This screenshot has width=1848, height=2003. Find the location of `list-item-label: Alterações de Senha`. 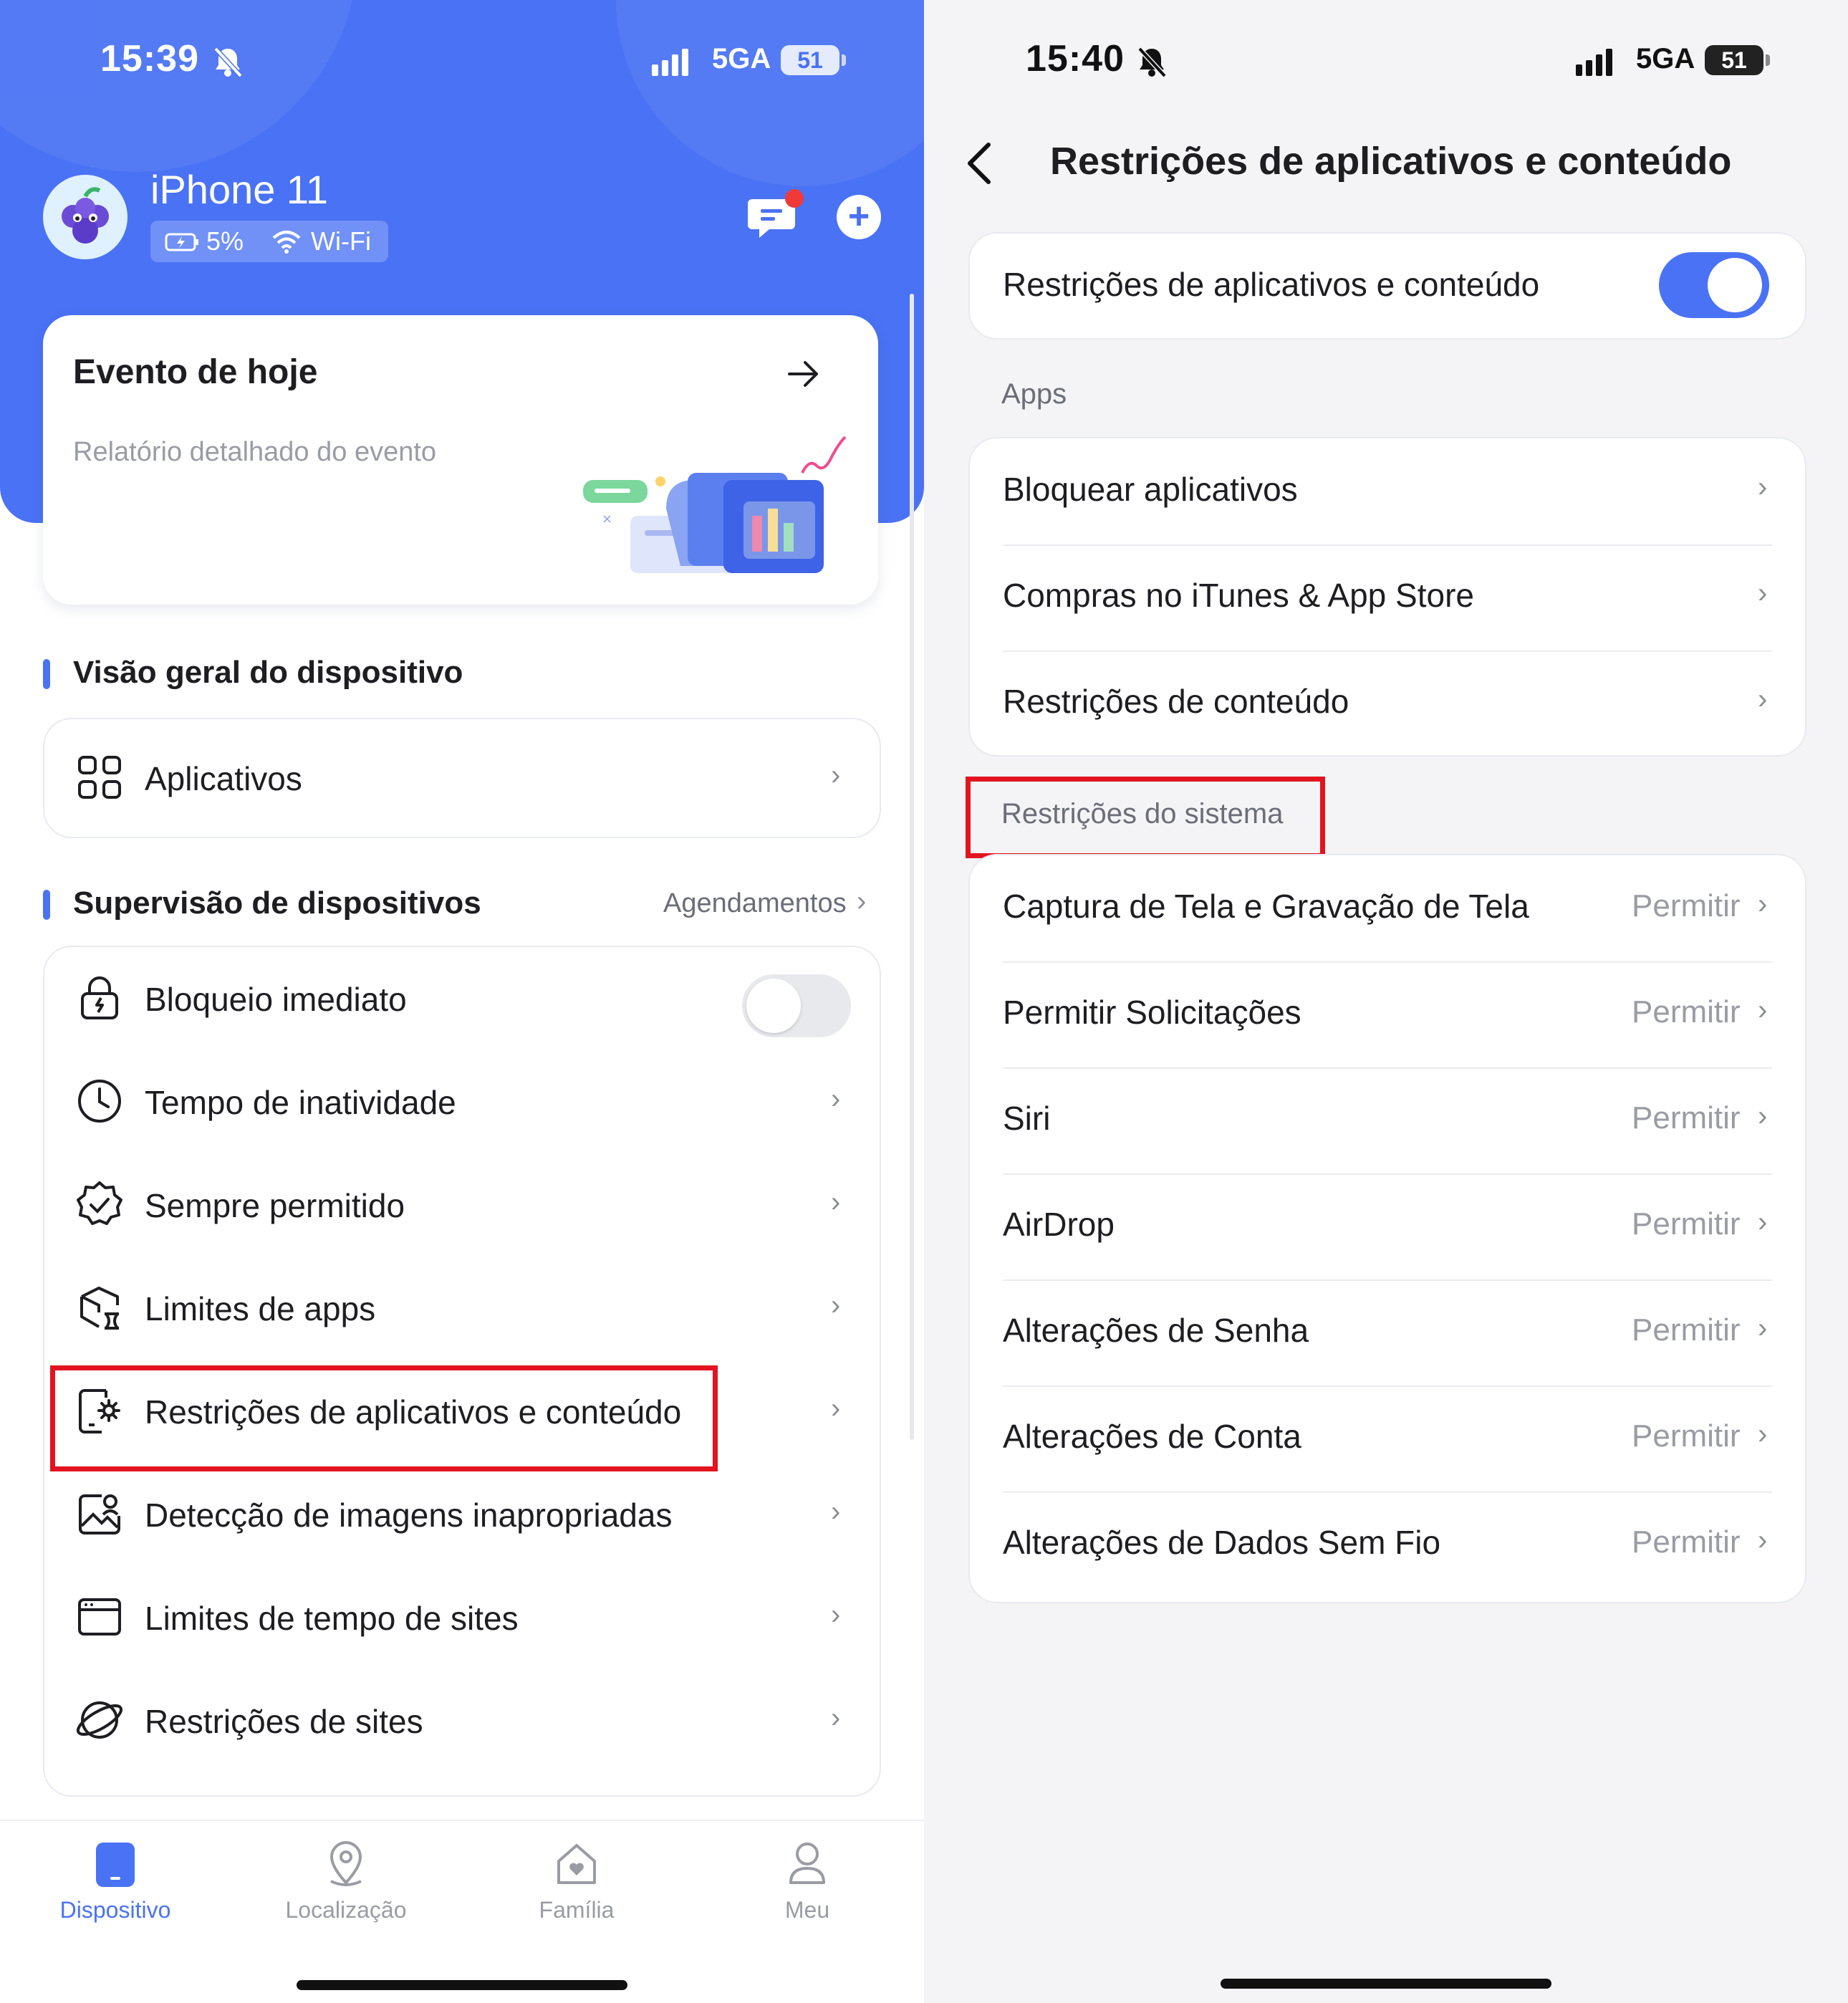

list-item-label: Alterações de Senha is located at coordinates (1156, 1330).